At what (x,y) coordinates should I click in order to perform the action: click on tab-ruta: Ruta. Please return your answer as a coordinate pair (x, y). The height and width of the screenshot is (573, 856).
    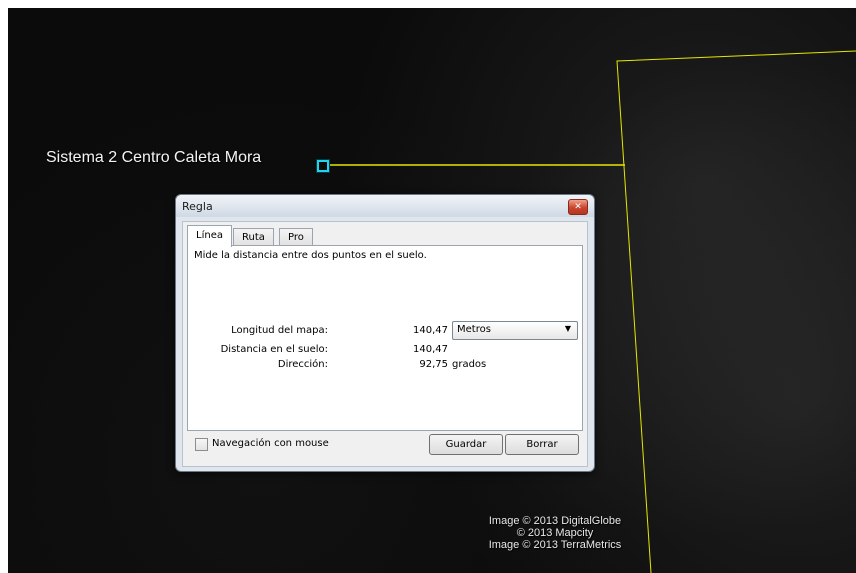
    Looking at the image, I should click on (253, 237).